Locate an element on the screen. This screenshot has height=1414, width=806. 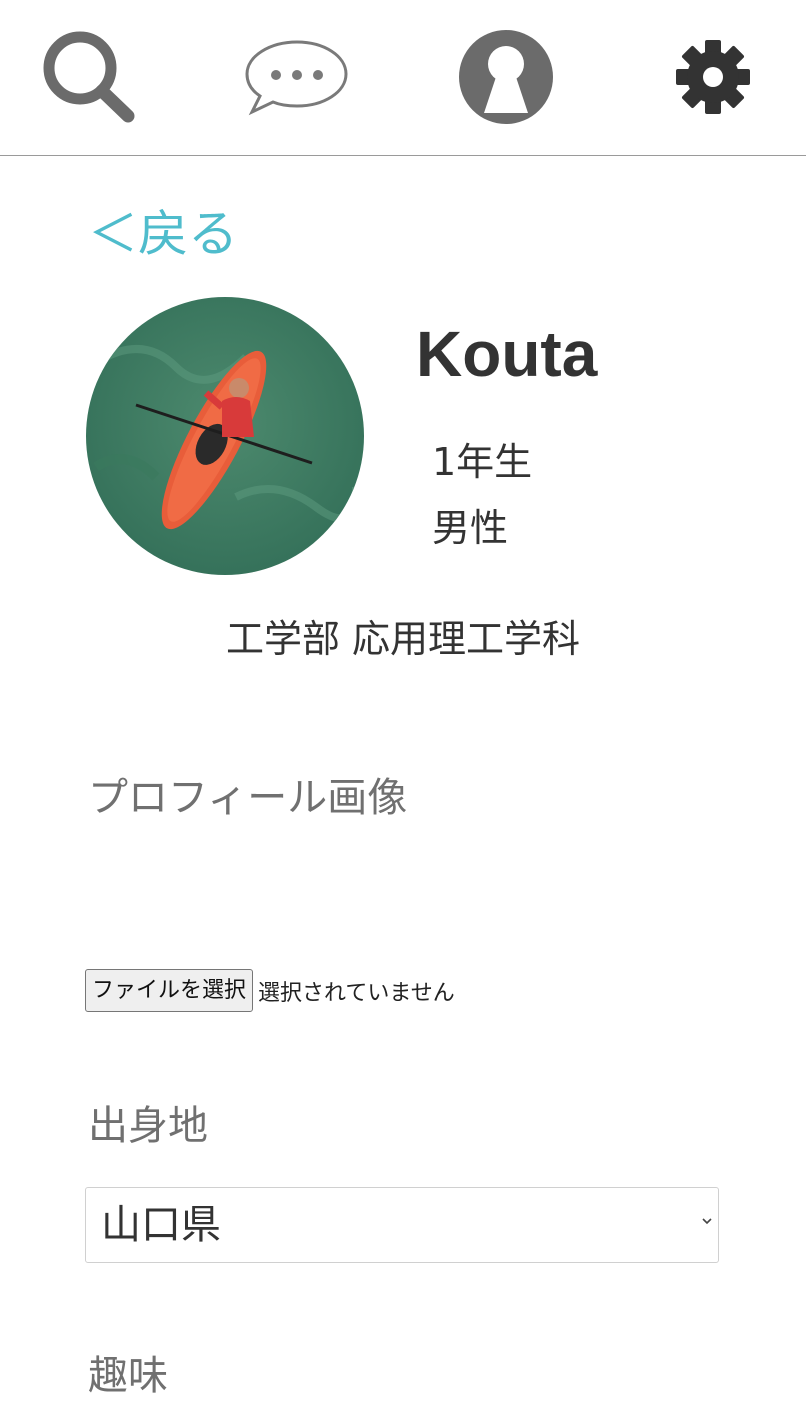
user-department: 工学部 応用理工学科 is located at coordinates (403, 639).